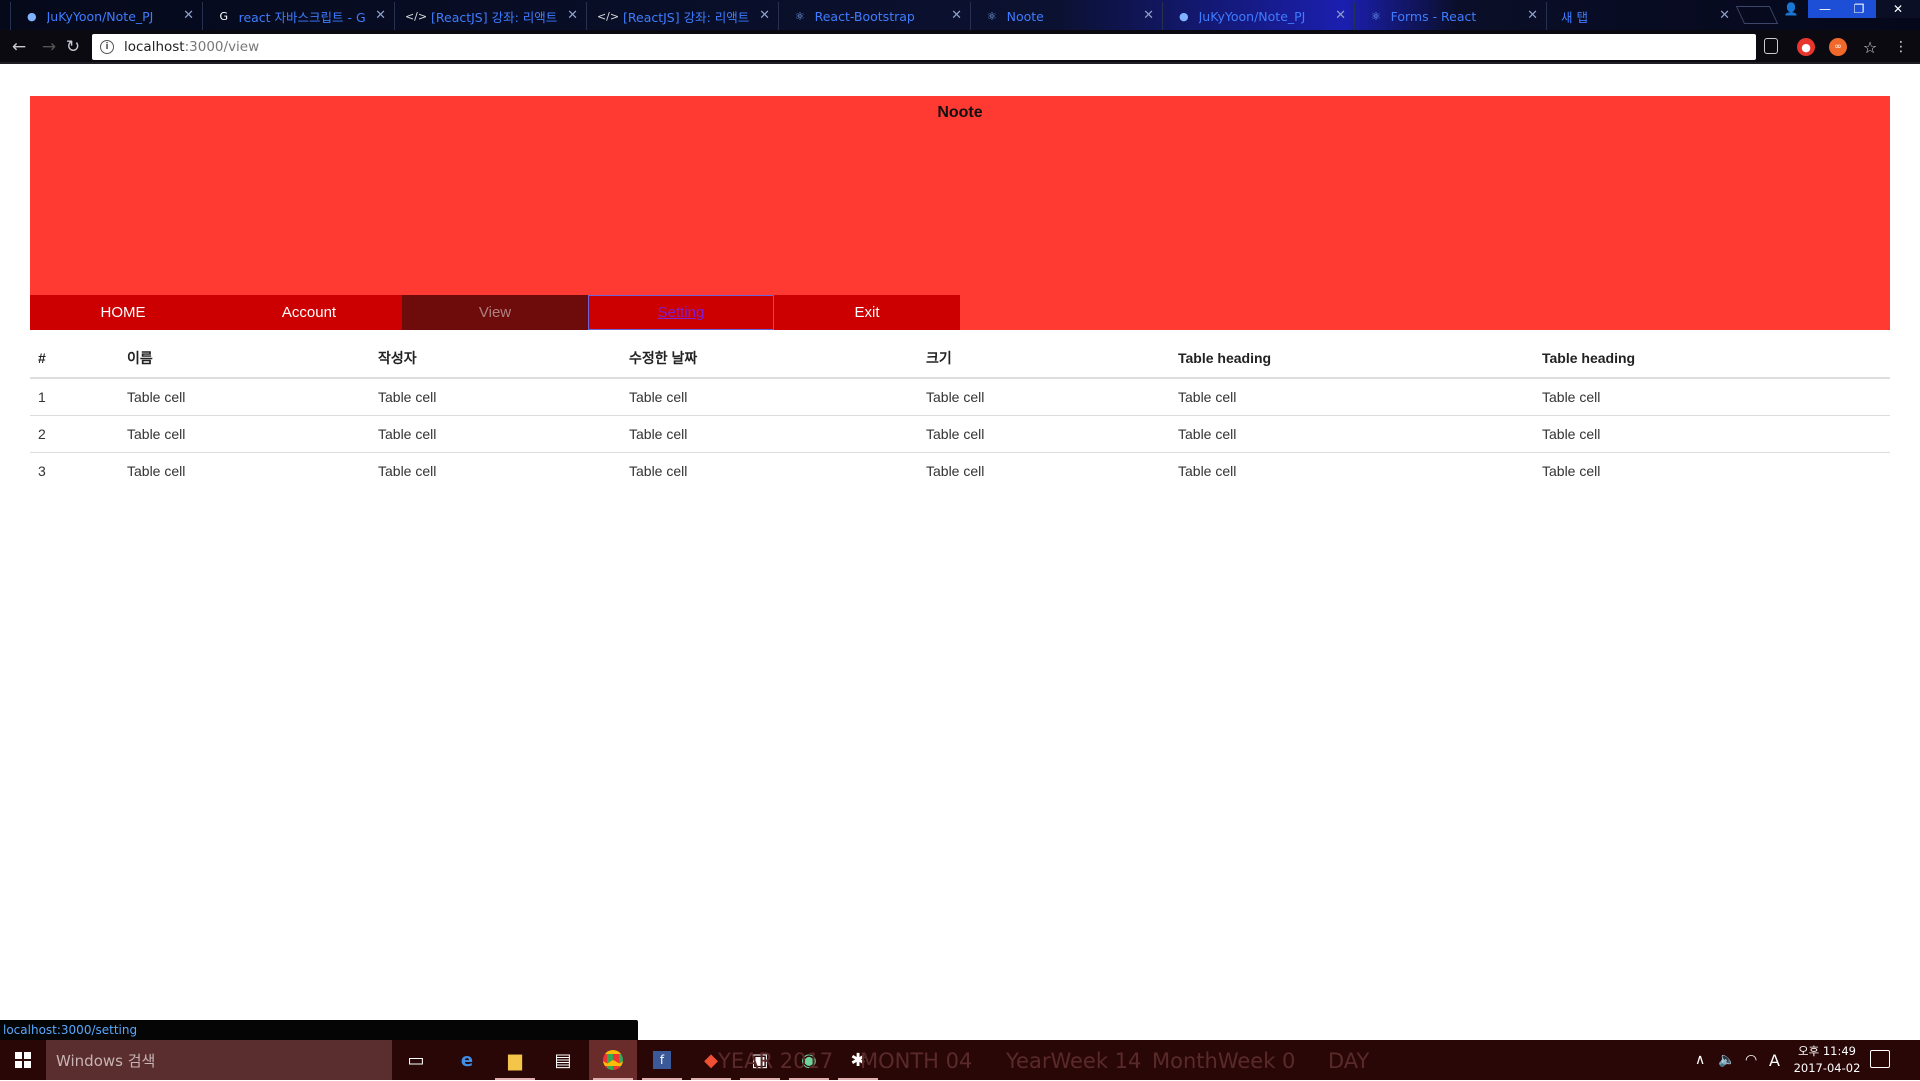  Describe the element at coordinates (1757, 15) in the screenshot. I see `new-tab-button` at that location.